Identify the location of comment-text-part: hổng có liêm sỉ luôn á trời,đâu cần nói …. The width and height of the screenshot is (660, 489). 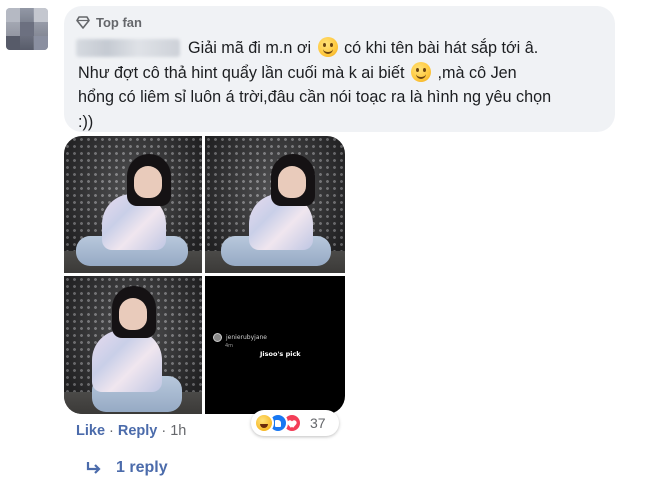
(315, 97).